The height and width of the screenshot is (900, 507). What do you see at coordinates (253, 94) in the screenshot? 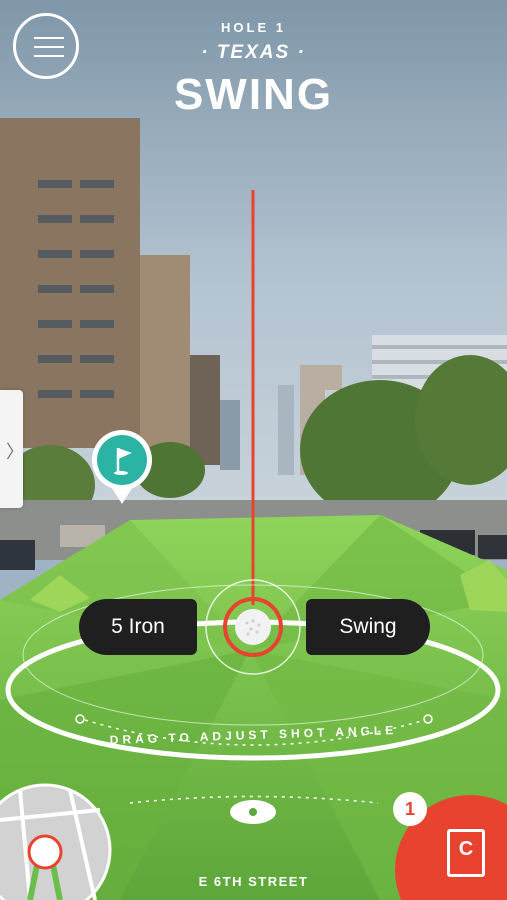
I see `brand-title: SWING` at bounding box center [253, 94].